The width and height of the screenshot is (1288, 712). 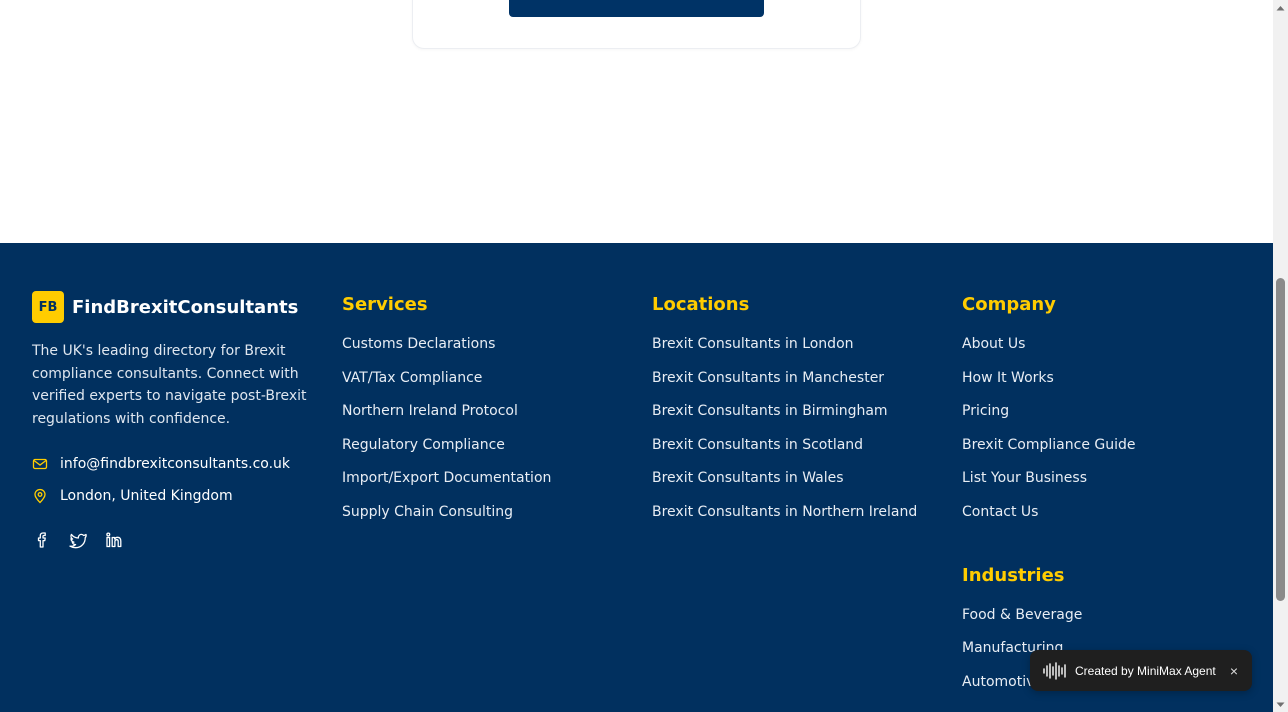 I want to click on locations-heading: Locations, so click(x=701, y=304).